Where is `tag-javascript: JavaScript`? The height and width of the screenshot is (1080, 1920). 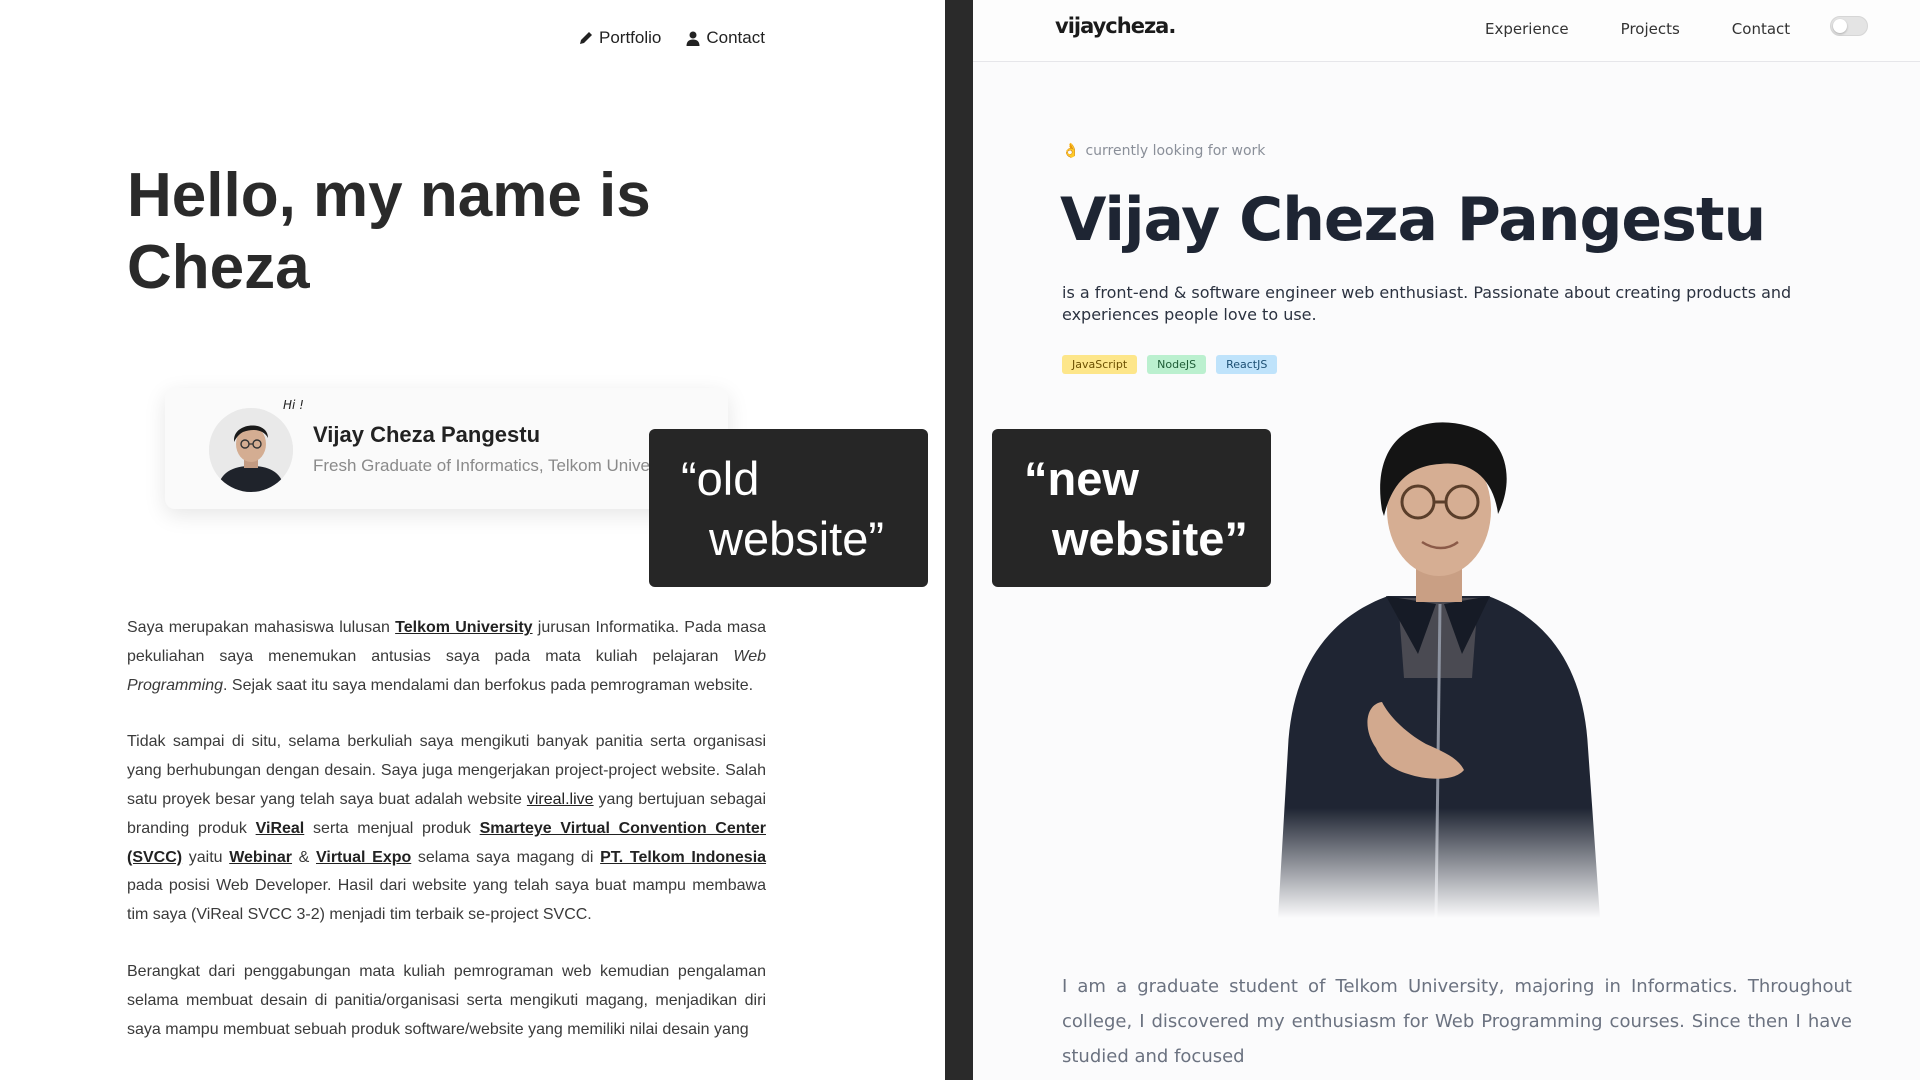
tag-javascript: JavaScript is located at coordinates (1100, 364).